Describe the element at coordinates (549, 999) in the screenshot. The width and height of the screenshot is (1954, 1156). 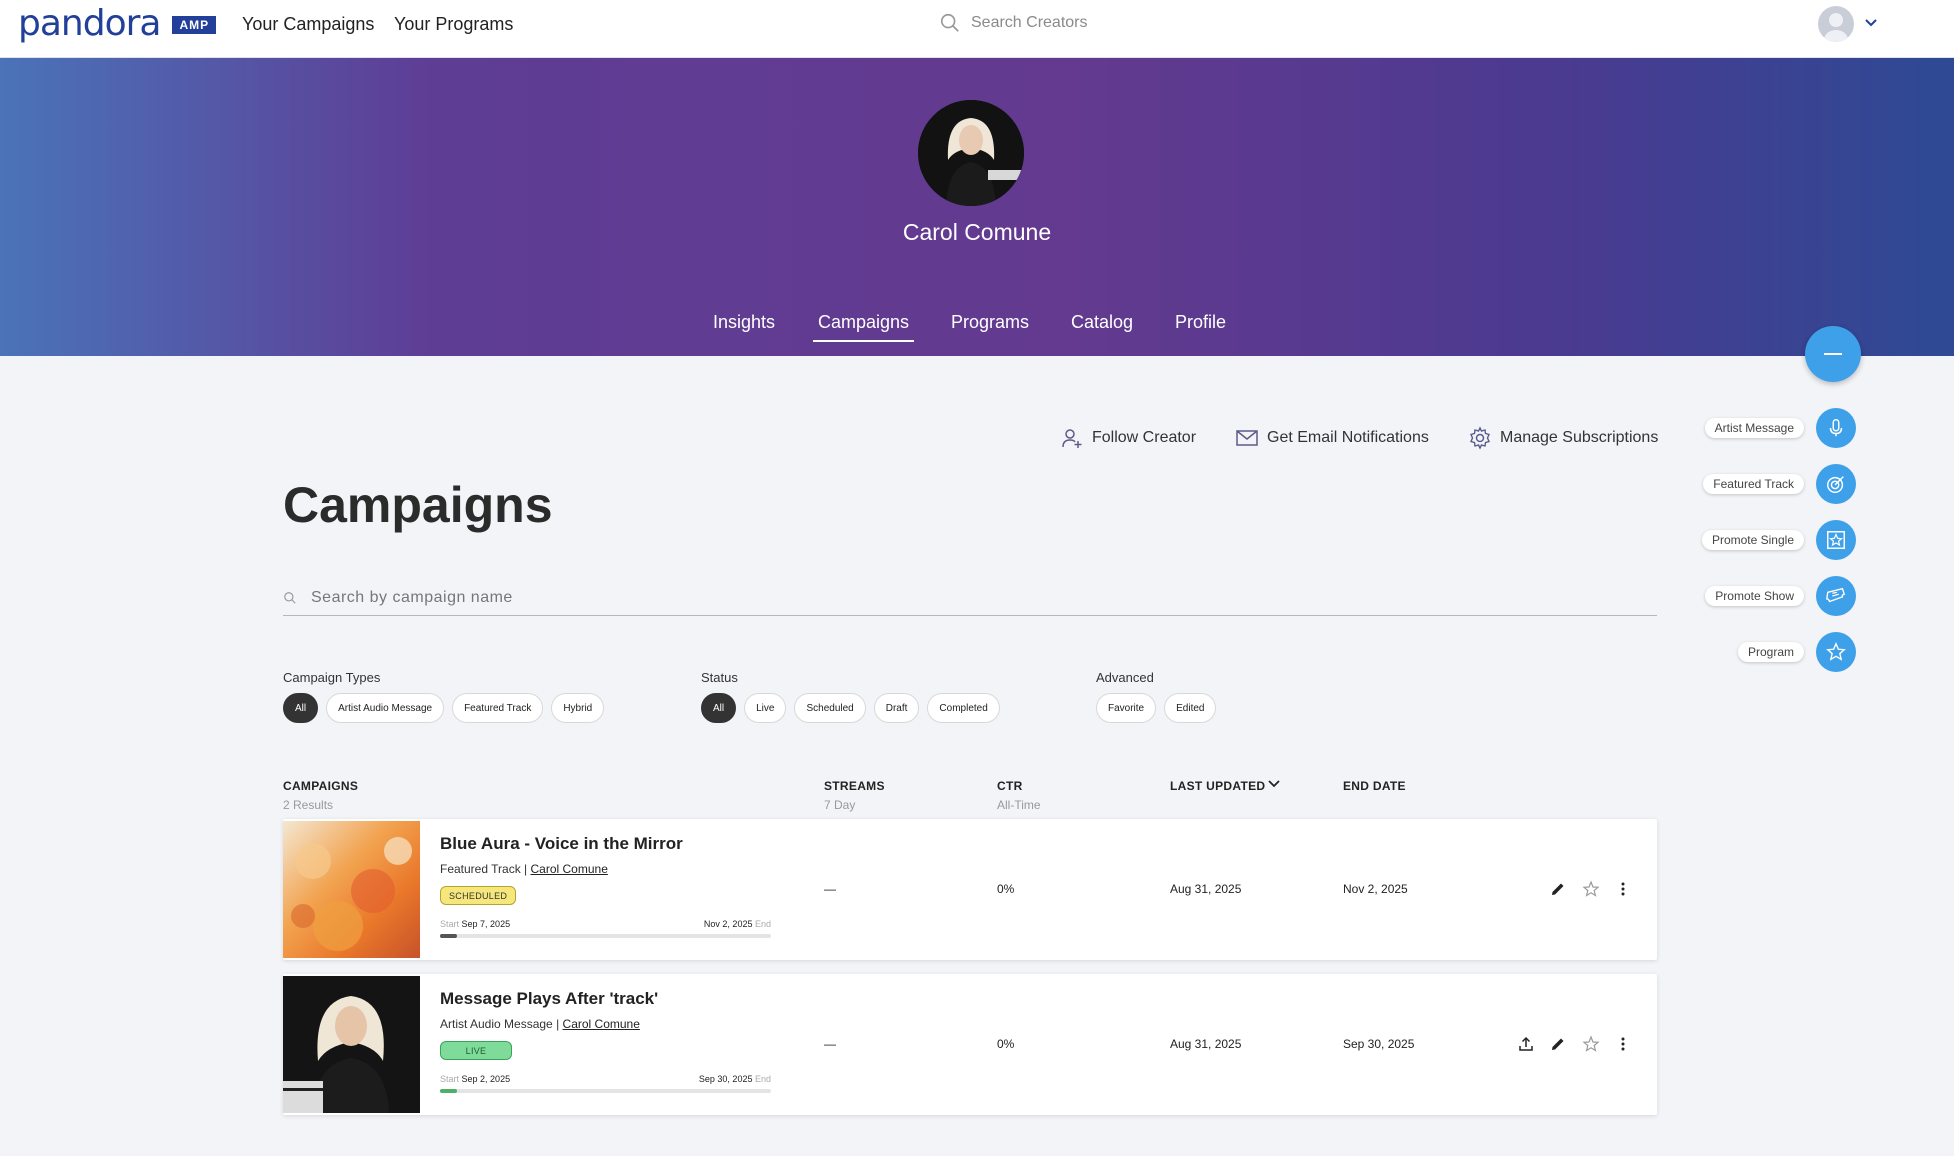
I see `campaign-title: Message Plays After 'track'` at that location.